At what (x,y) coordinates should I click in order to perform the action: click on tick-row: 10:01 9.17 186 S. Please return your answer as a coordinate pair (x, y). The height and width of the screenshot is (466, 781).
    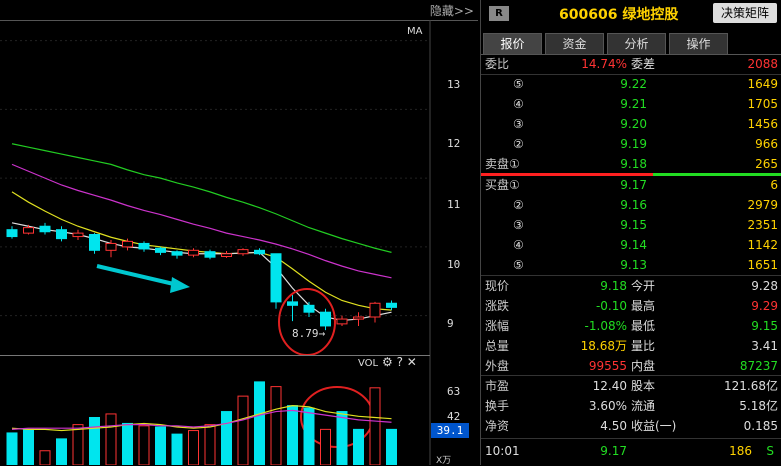
    Looking at the image, I should click on (631, 451).